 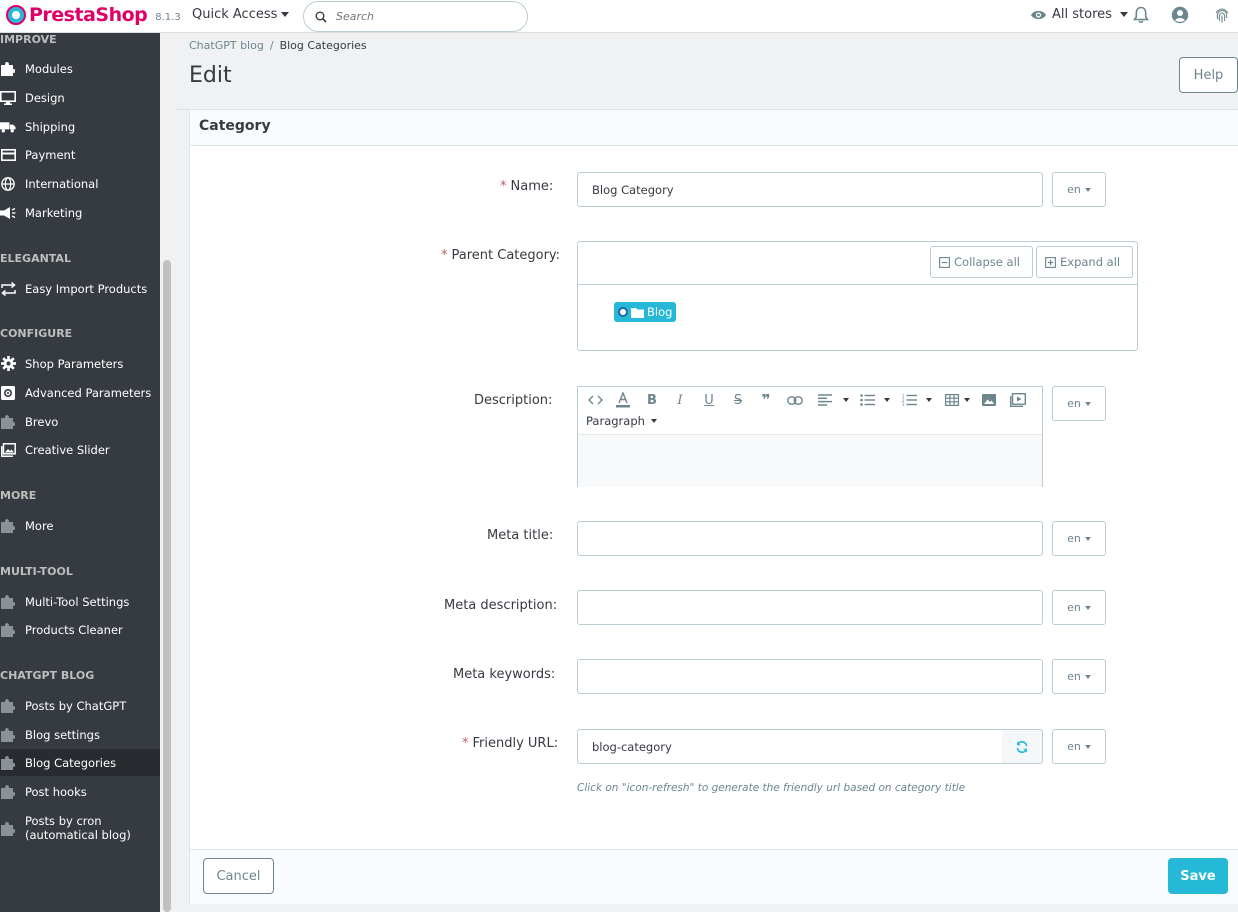 I want to click on strikethrough-icon: S, so click(x=738, y=400).